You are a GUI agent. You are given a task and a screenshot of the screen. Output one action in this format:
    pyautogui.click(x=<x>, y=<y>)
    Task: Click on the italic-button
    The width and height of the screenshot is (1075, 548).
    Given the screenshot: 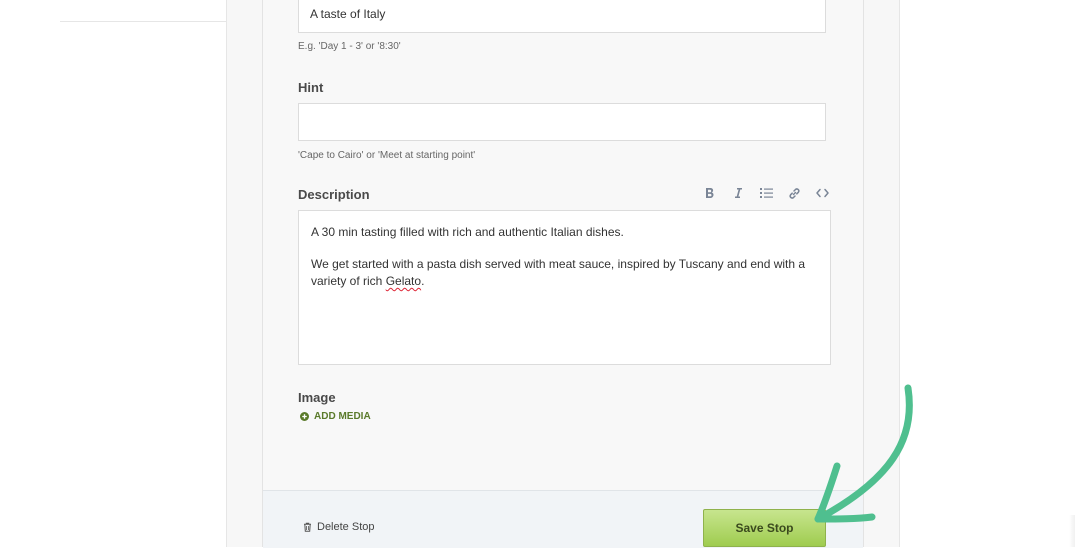 What is the action you would take?
    pyautogui.click(x=738, y=193)
    